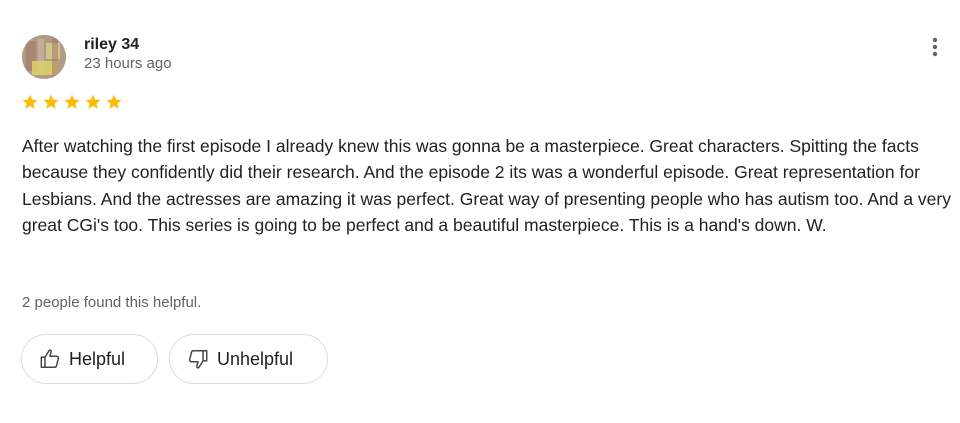 The width and height of the screenshot is (960, 423). I want to click on thumb-down-icon, so click(198, 359).